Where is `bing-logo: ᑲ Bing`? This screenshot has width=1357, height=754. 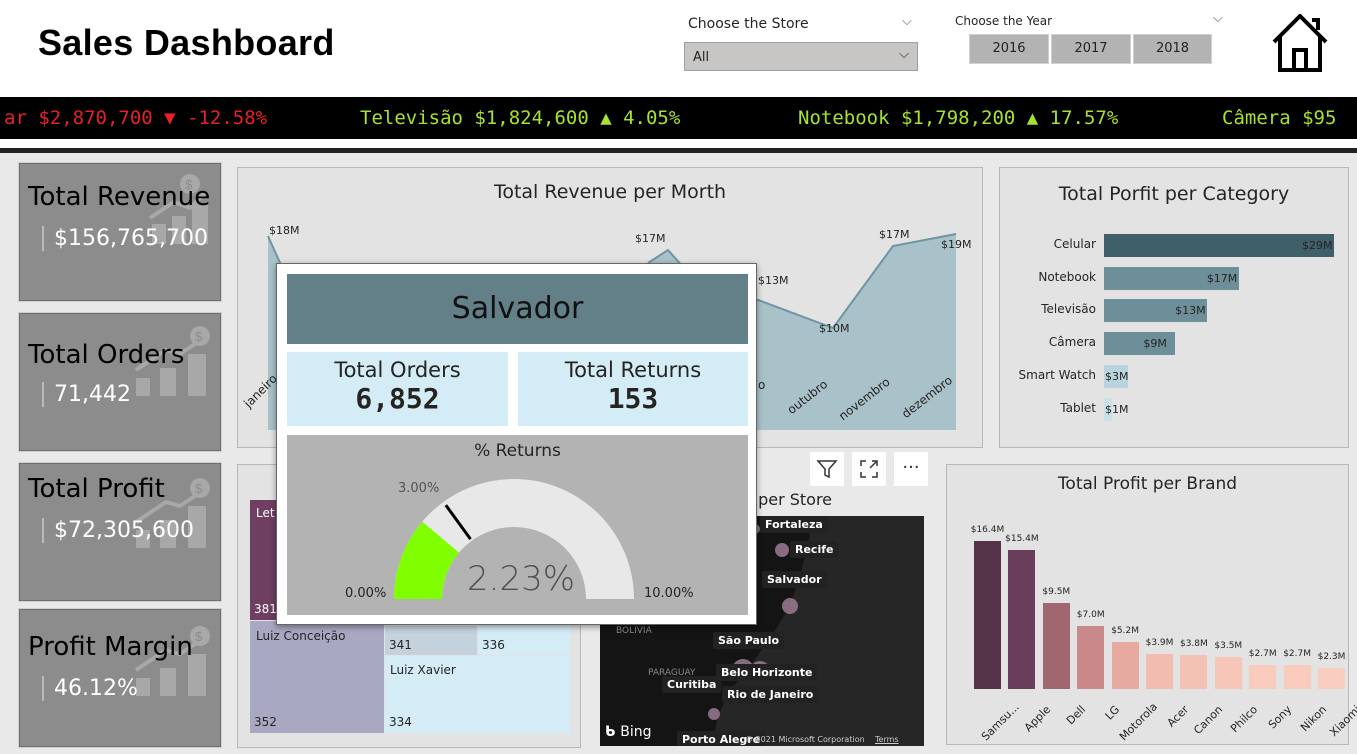
bing-logo: ᑲ Bing is located at coordinates (628, 732).